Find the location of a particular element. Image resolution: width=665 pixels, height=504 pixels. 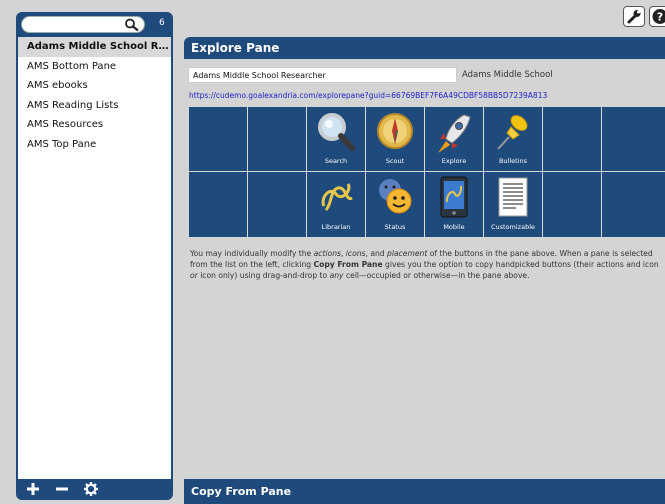

sidebar-footer is located at coordinates (94, 489).